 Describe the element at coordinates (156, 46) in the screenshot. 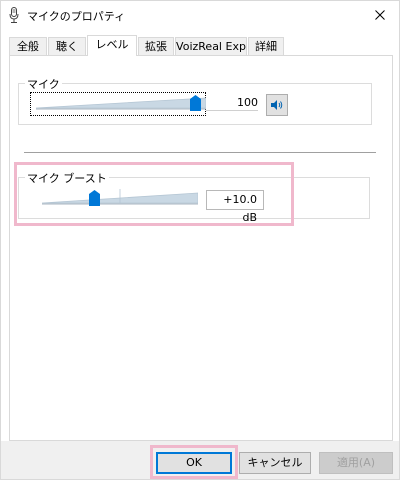

I see `tab-enhancements: 拡張` at that location.